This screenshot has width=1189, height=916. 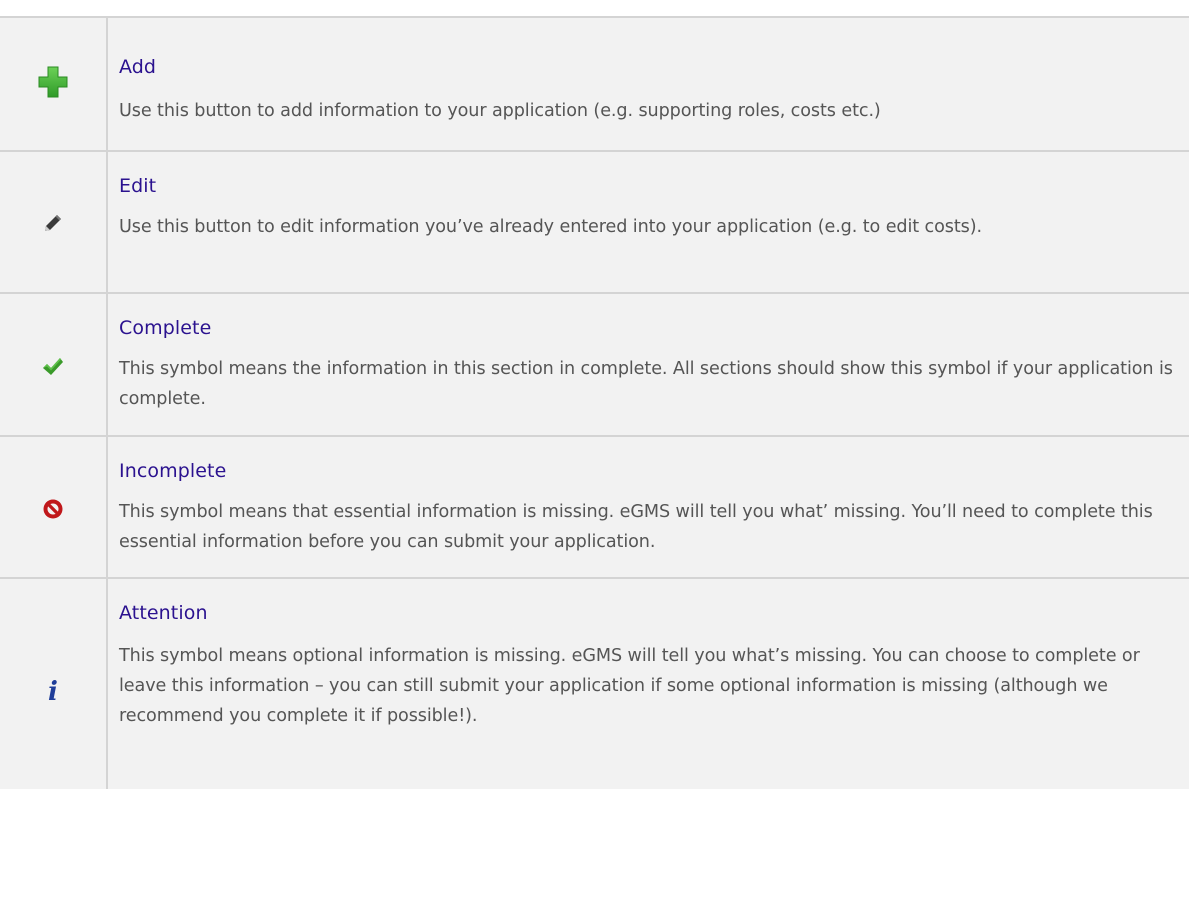 I want to click on checkmark-icon, so click(x=53, y=367).